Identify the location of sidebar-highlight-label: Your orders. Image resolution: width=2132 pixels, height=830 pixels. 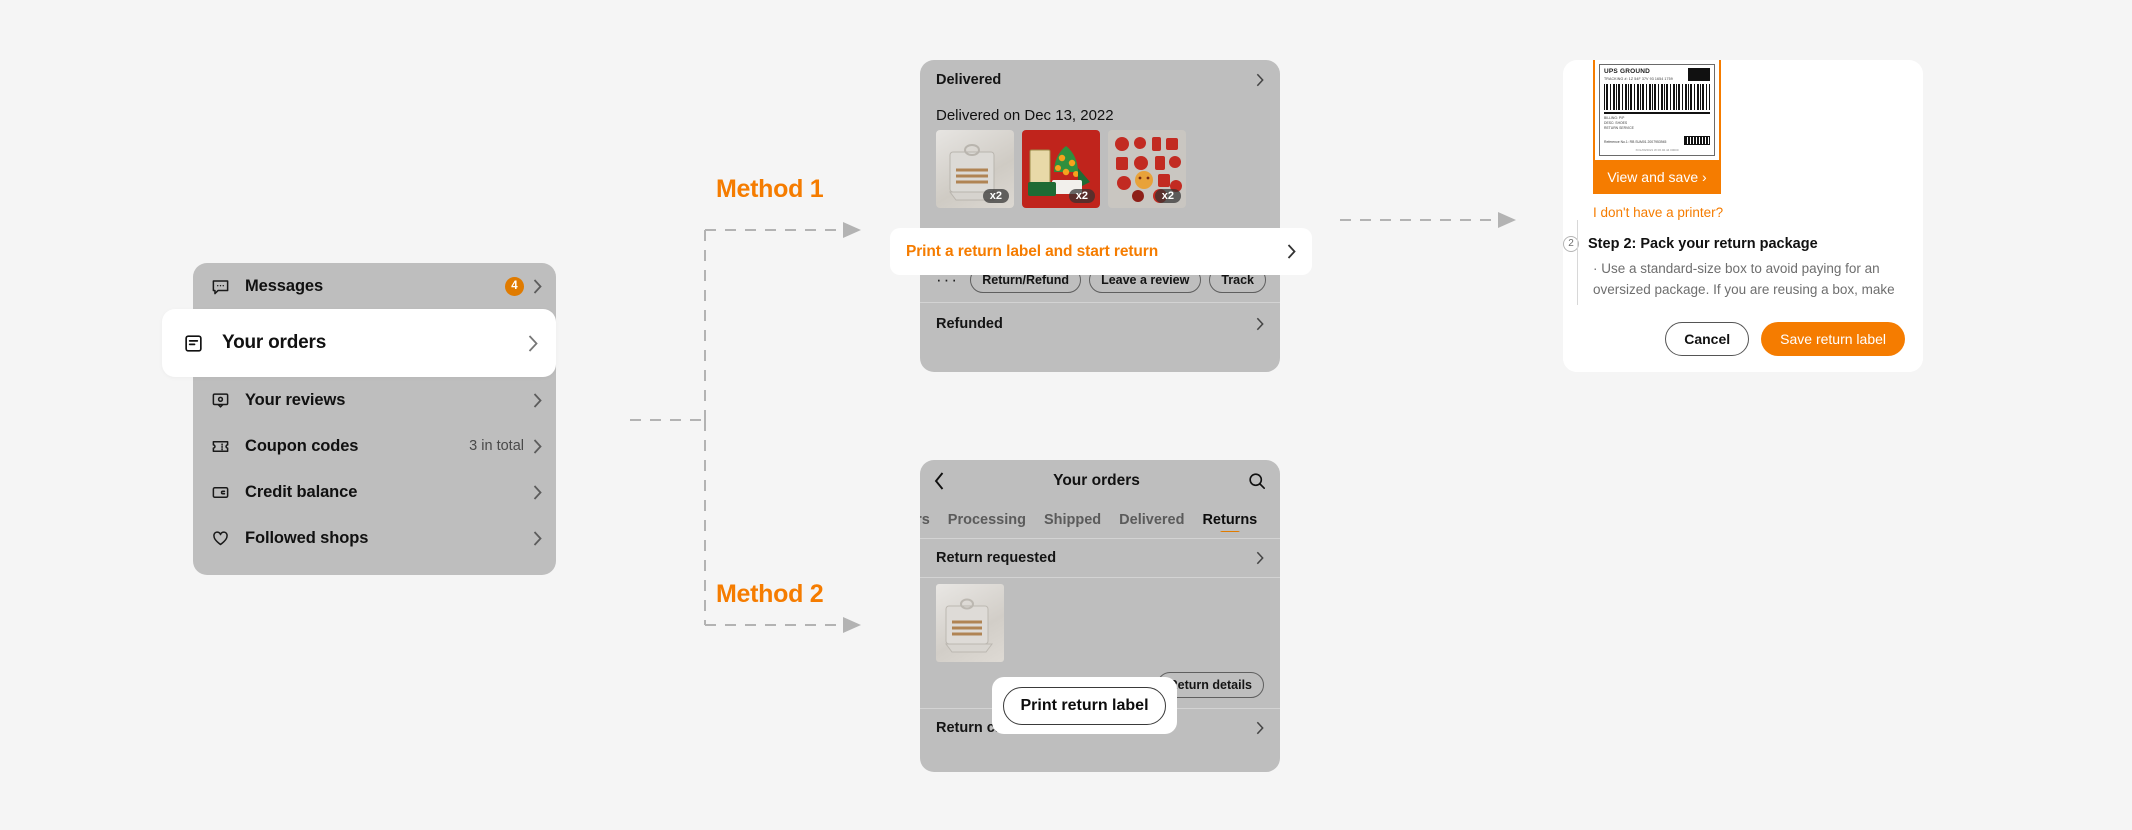
(274, 342).